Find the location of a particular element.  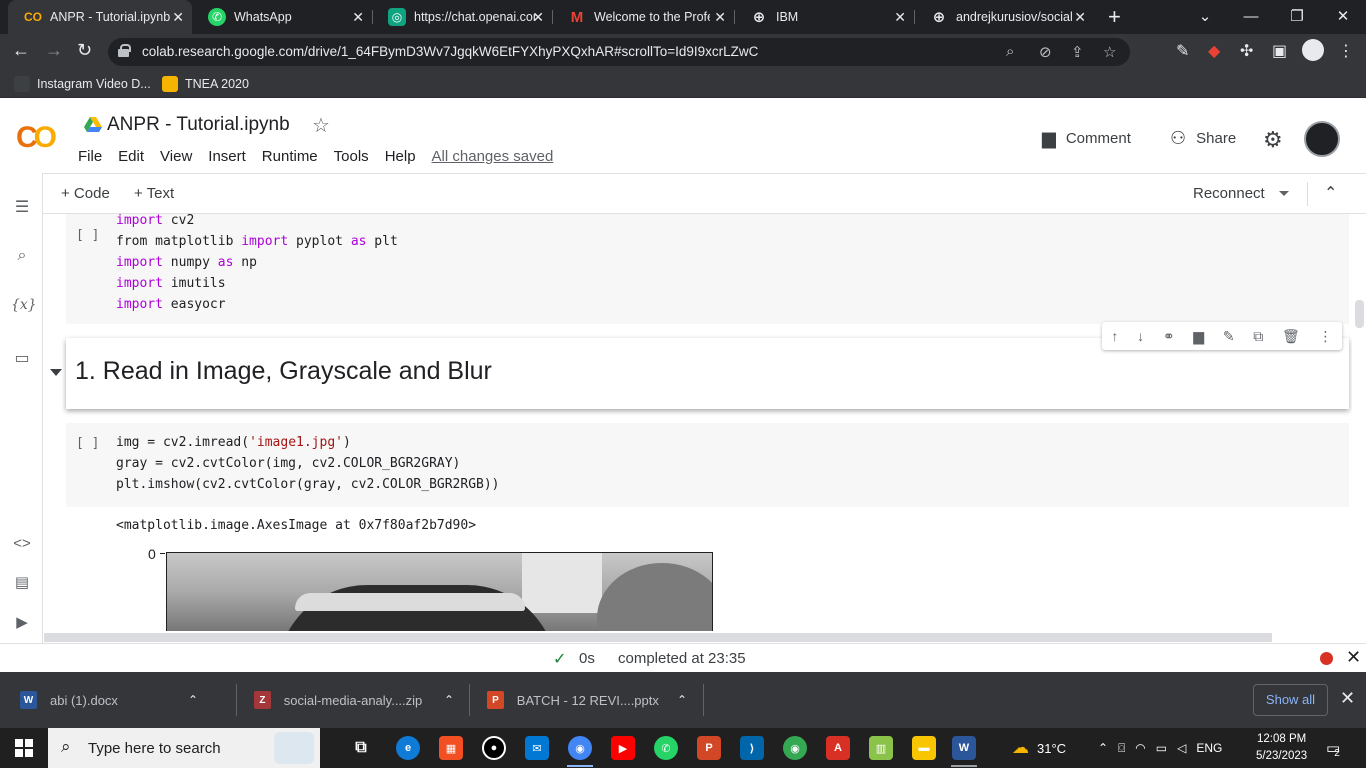

zoom-icon: ⌕ is located at coordinates (1010, 51).